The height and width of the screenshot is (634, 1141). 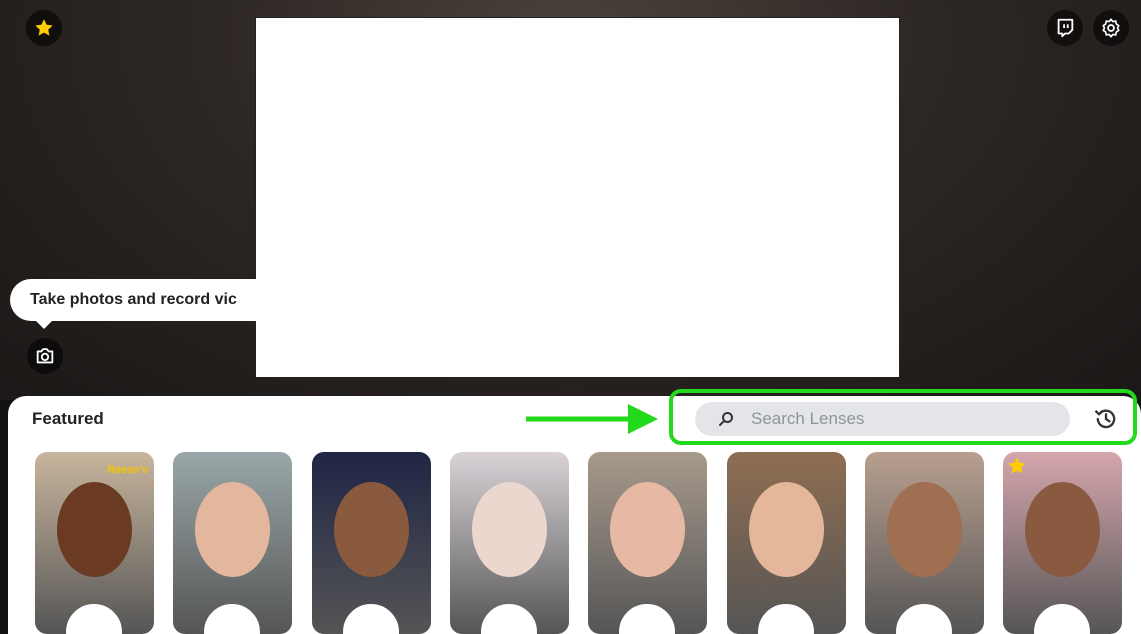 I want to click on search-icon, so click(x=726, y=419).